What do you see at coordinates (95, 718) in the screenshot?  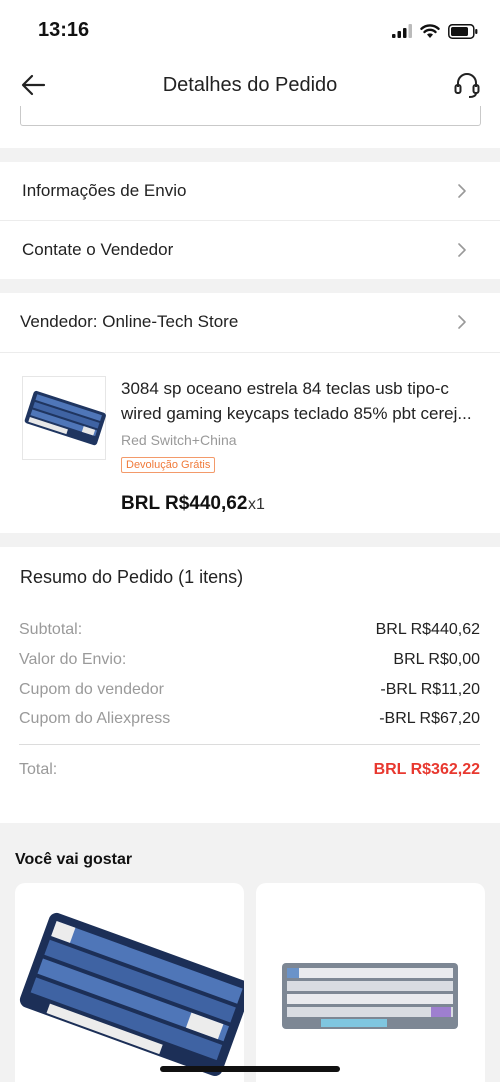 I see `aliexpress-coupon-label: Cupom do Aliexpress` at bounding box center [95, 718].